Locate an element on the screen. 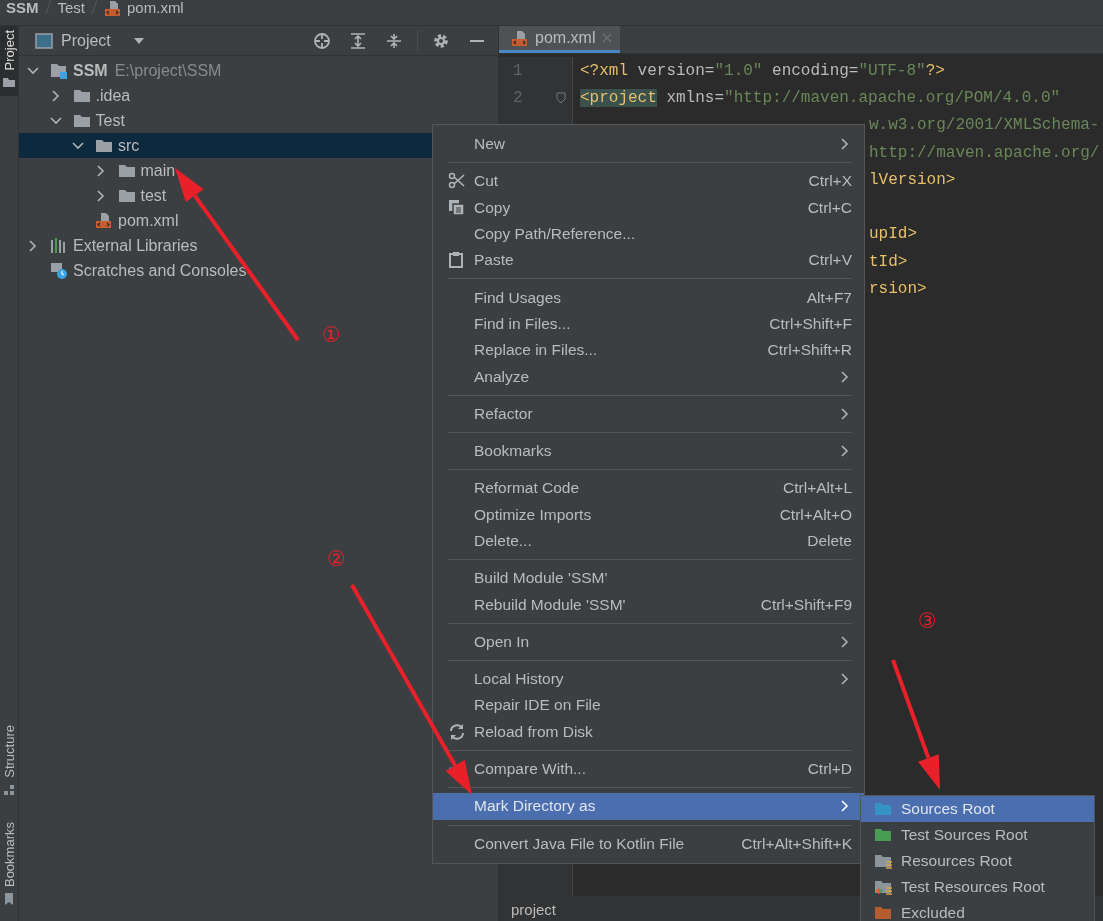 This screenshot has width=1103, height=921. menu-item: Replace in Files... Ctrl+Shift+R is located at coordinates (648, 350).